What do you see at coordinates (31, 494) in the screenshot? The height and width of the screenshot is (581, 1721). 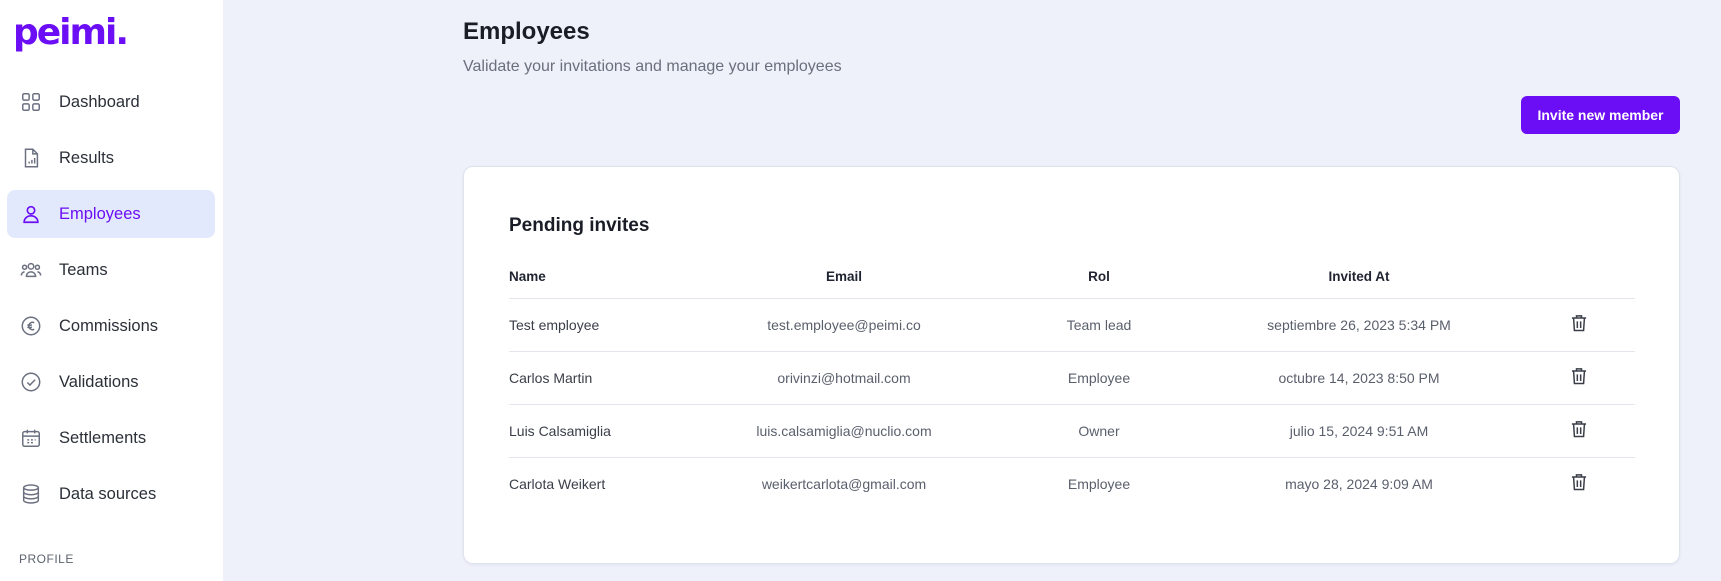 I see `database-icon` at bounding box center [31, 494].